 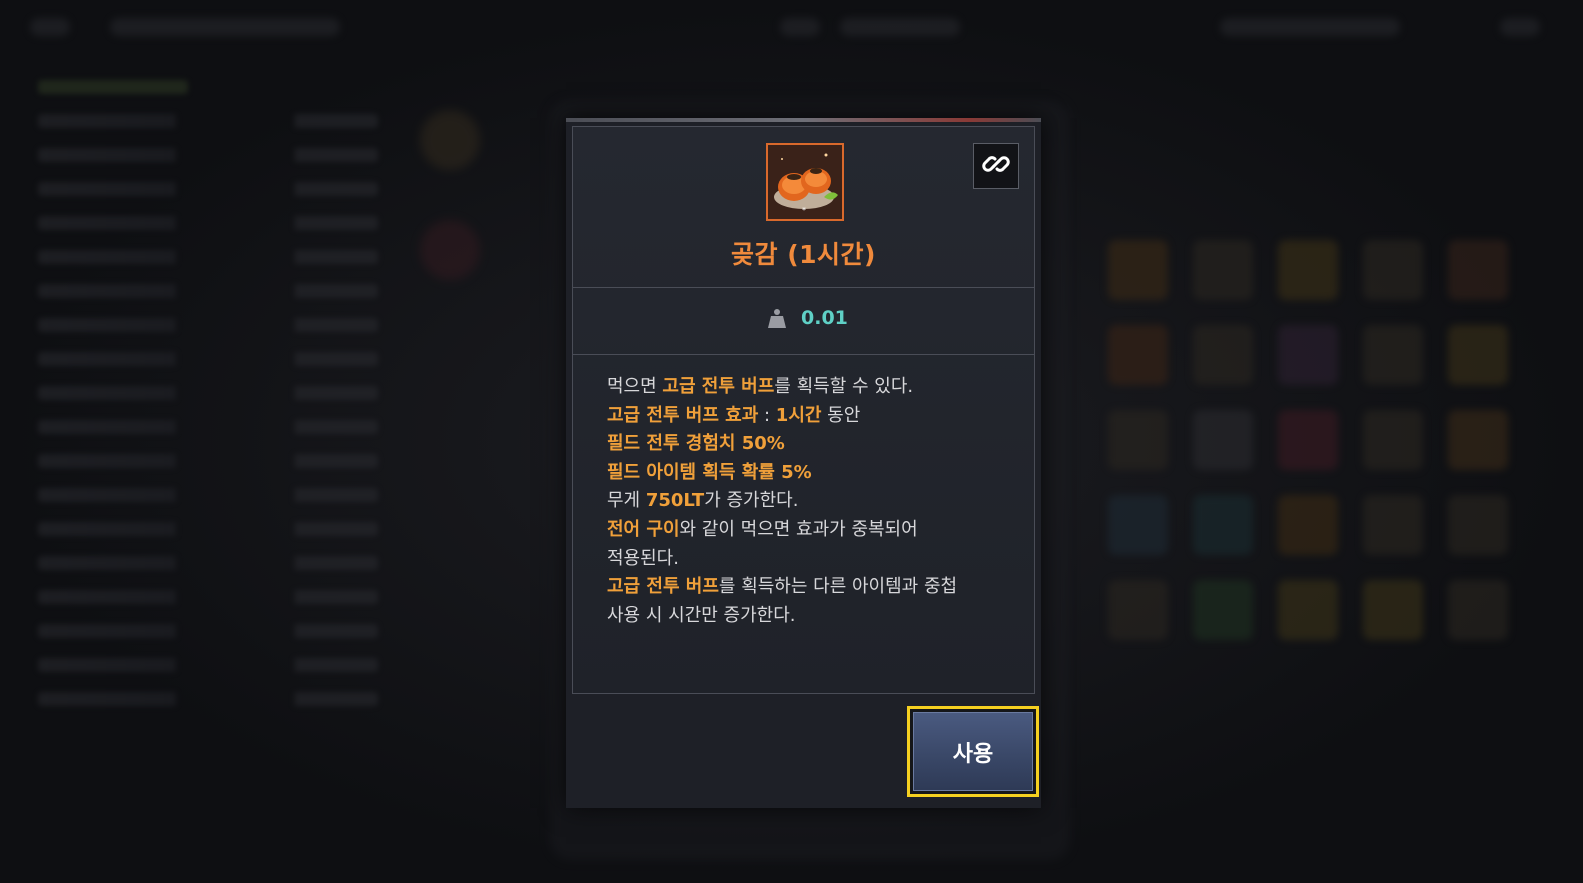 I want to click on dried-persimmon-icon: *, so click(x=805, y=182).